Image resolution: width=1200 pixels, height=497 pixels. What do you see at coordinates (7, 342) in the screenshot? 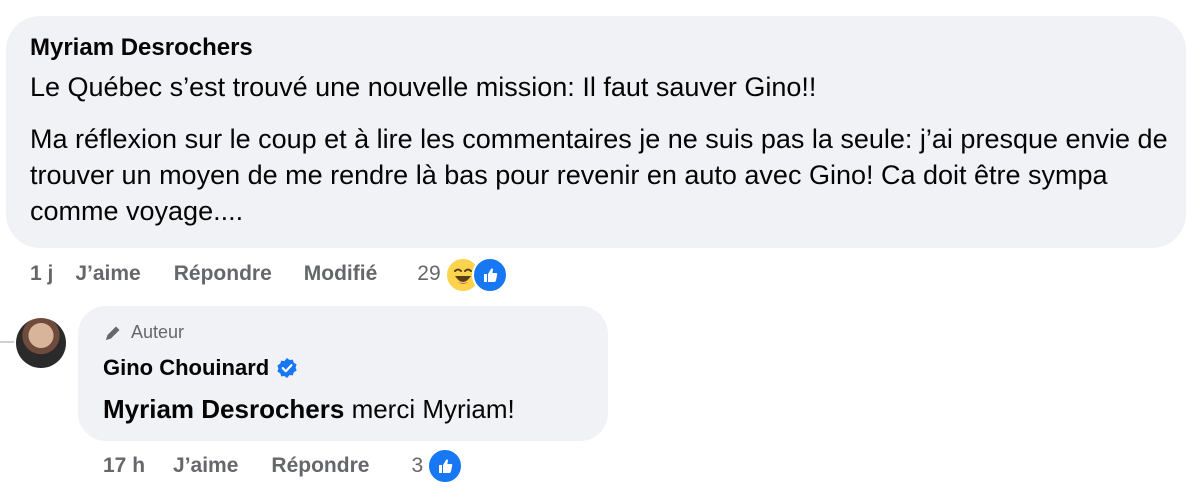
I see `thread-connector-line` at bounding box center [7, 342].